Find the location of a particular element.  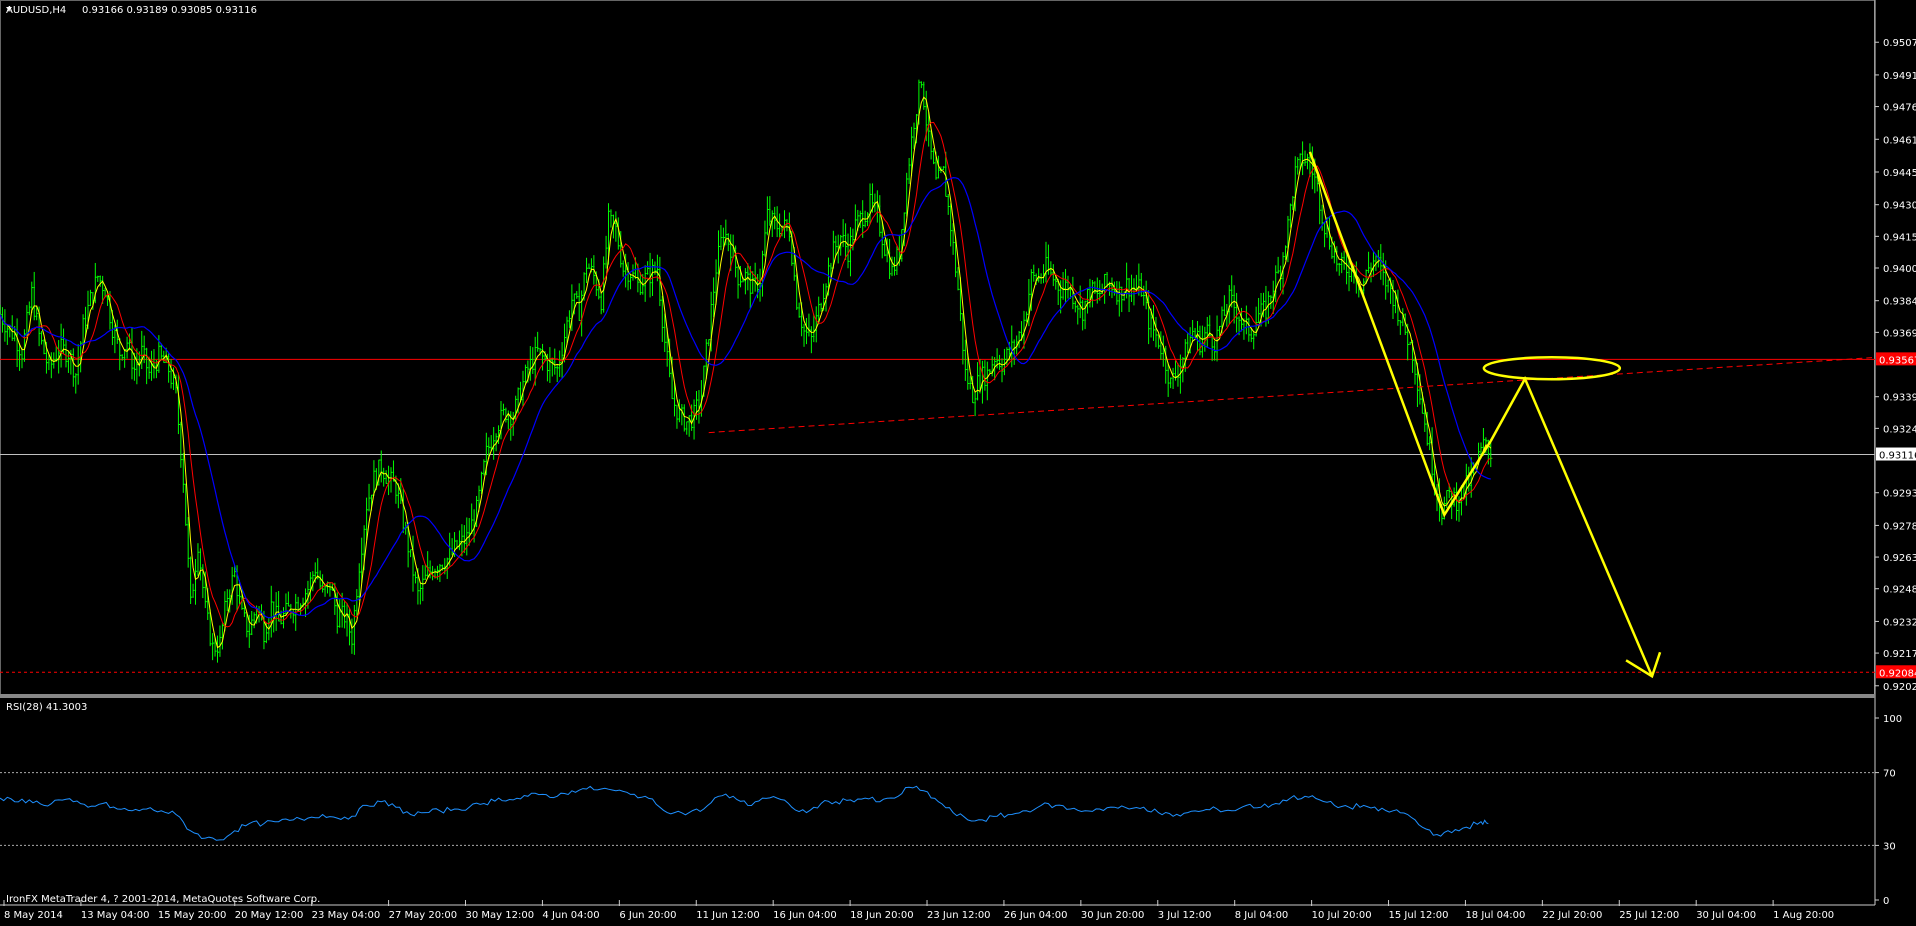

time-tick-label: 26 Jun 04:00 is located at coordinates (1036, 915).